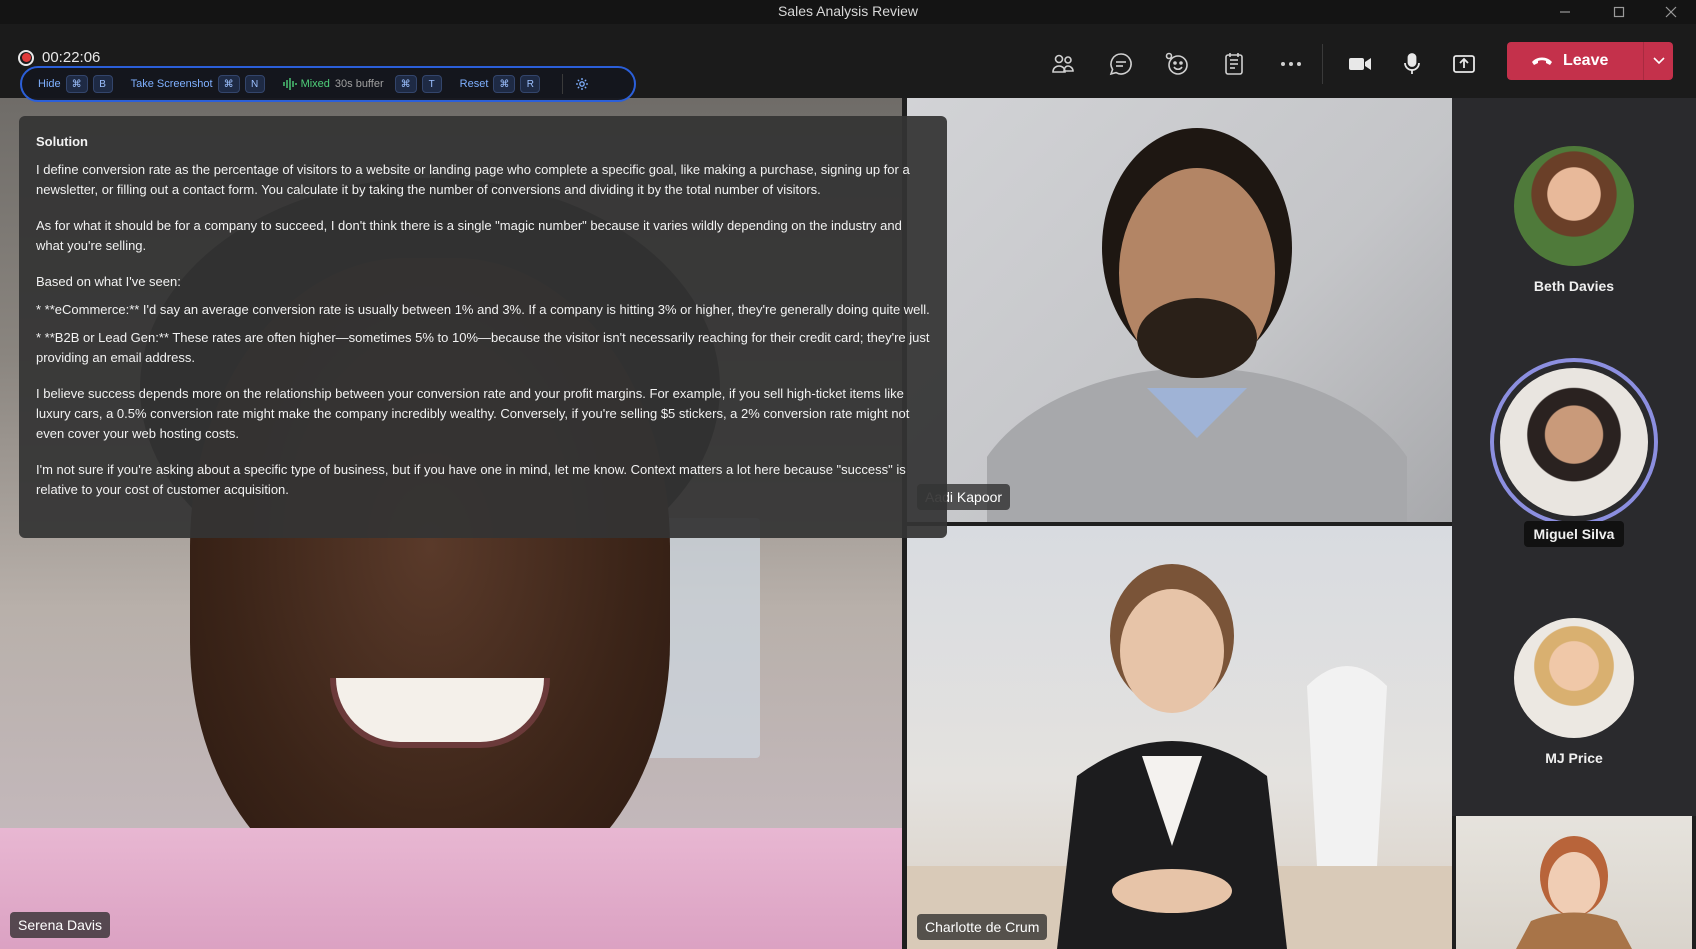  Describe the element at coordinates (1412, 64) in the screenshot. I see `mic-icon` at that location.